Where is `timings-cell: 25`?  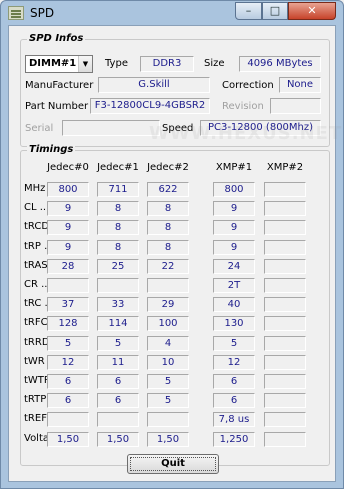 timings-cell: 25 is located at coordinates (118, 266).